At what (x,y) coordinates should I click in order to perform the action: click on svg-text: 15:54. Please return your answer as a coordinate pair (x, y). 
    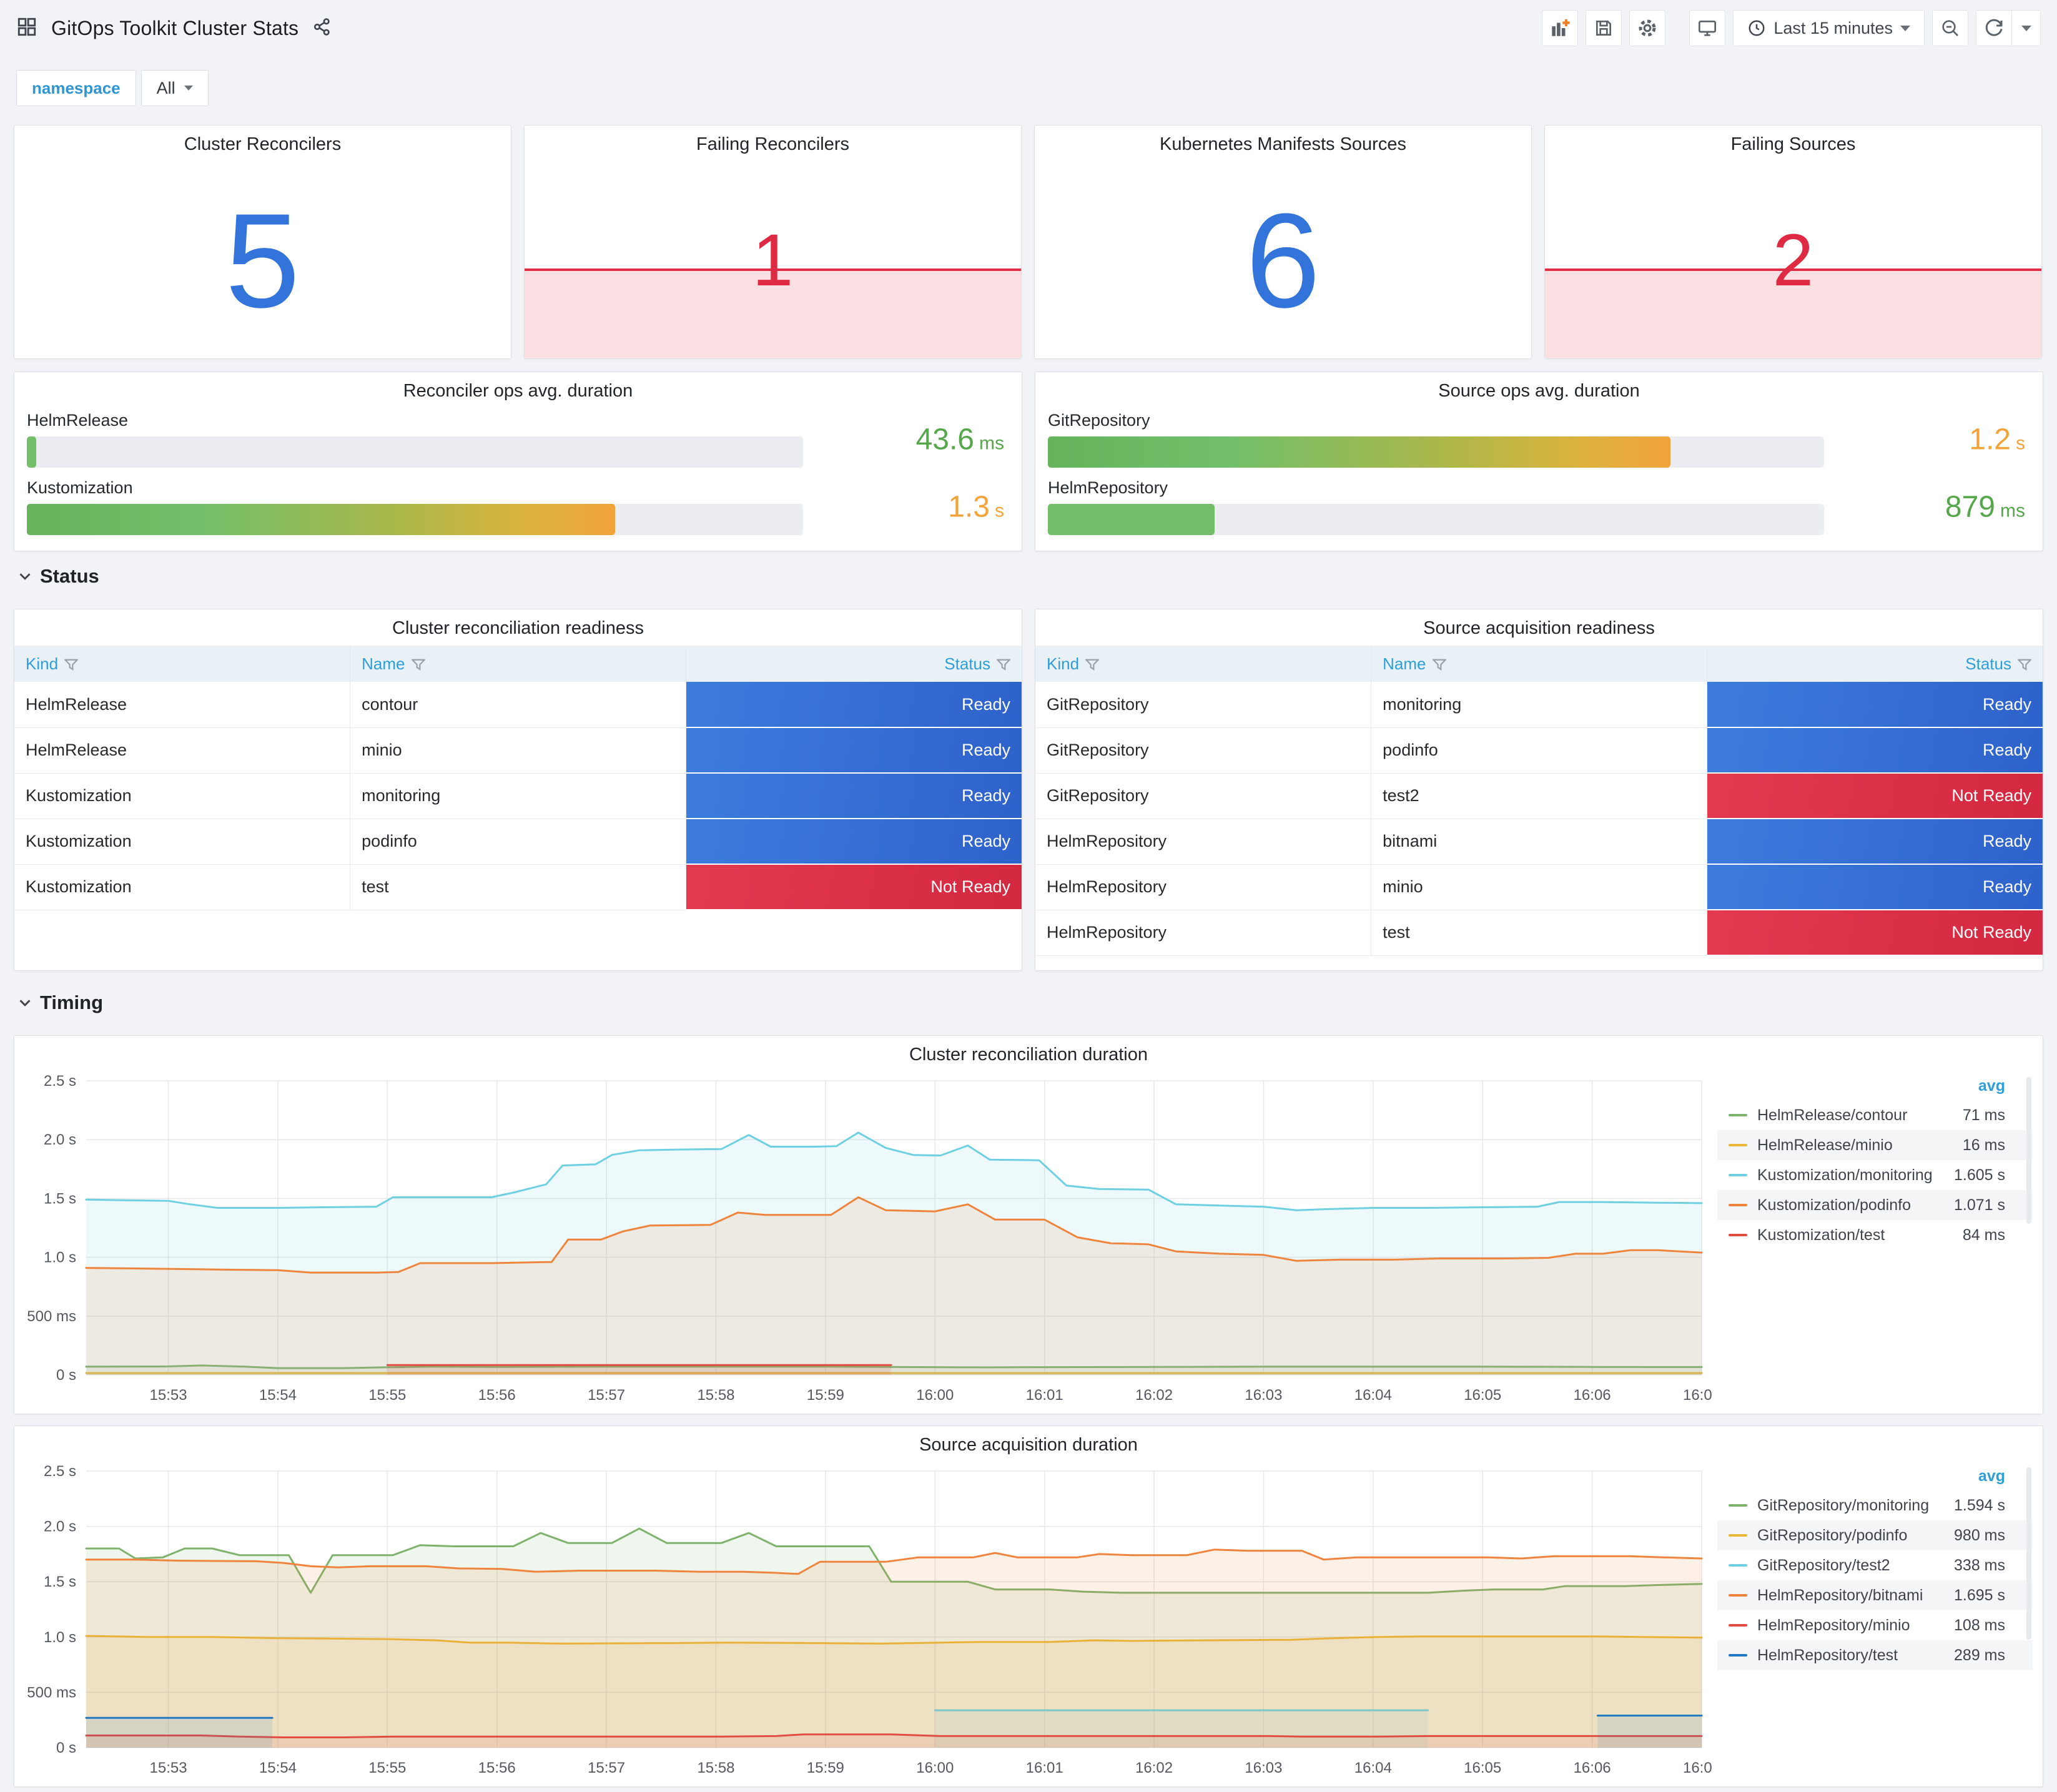
    Looking at the image, I should click on (278, 1768).